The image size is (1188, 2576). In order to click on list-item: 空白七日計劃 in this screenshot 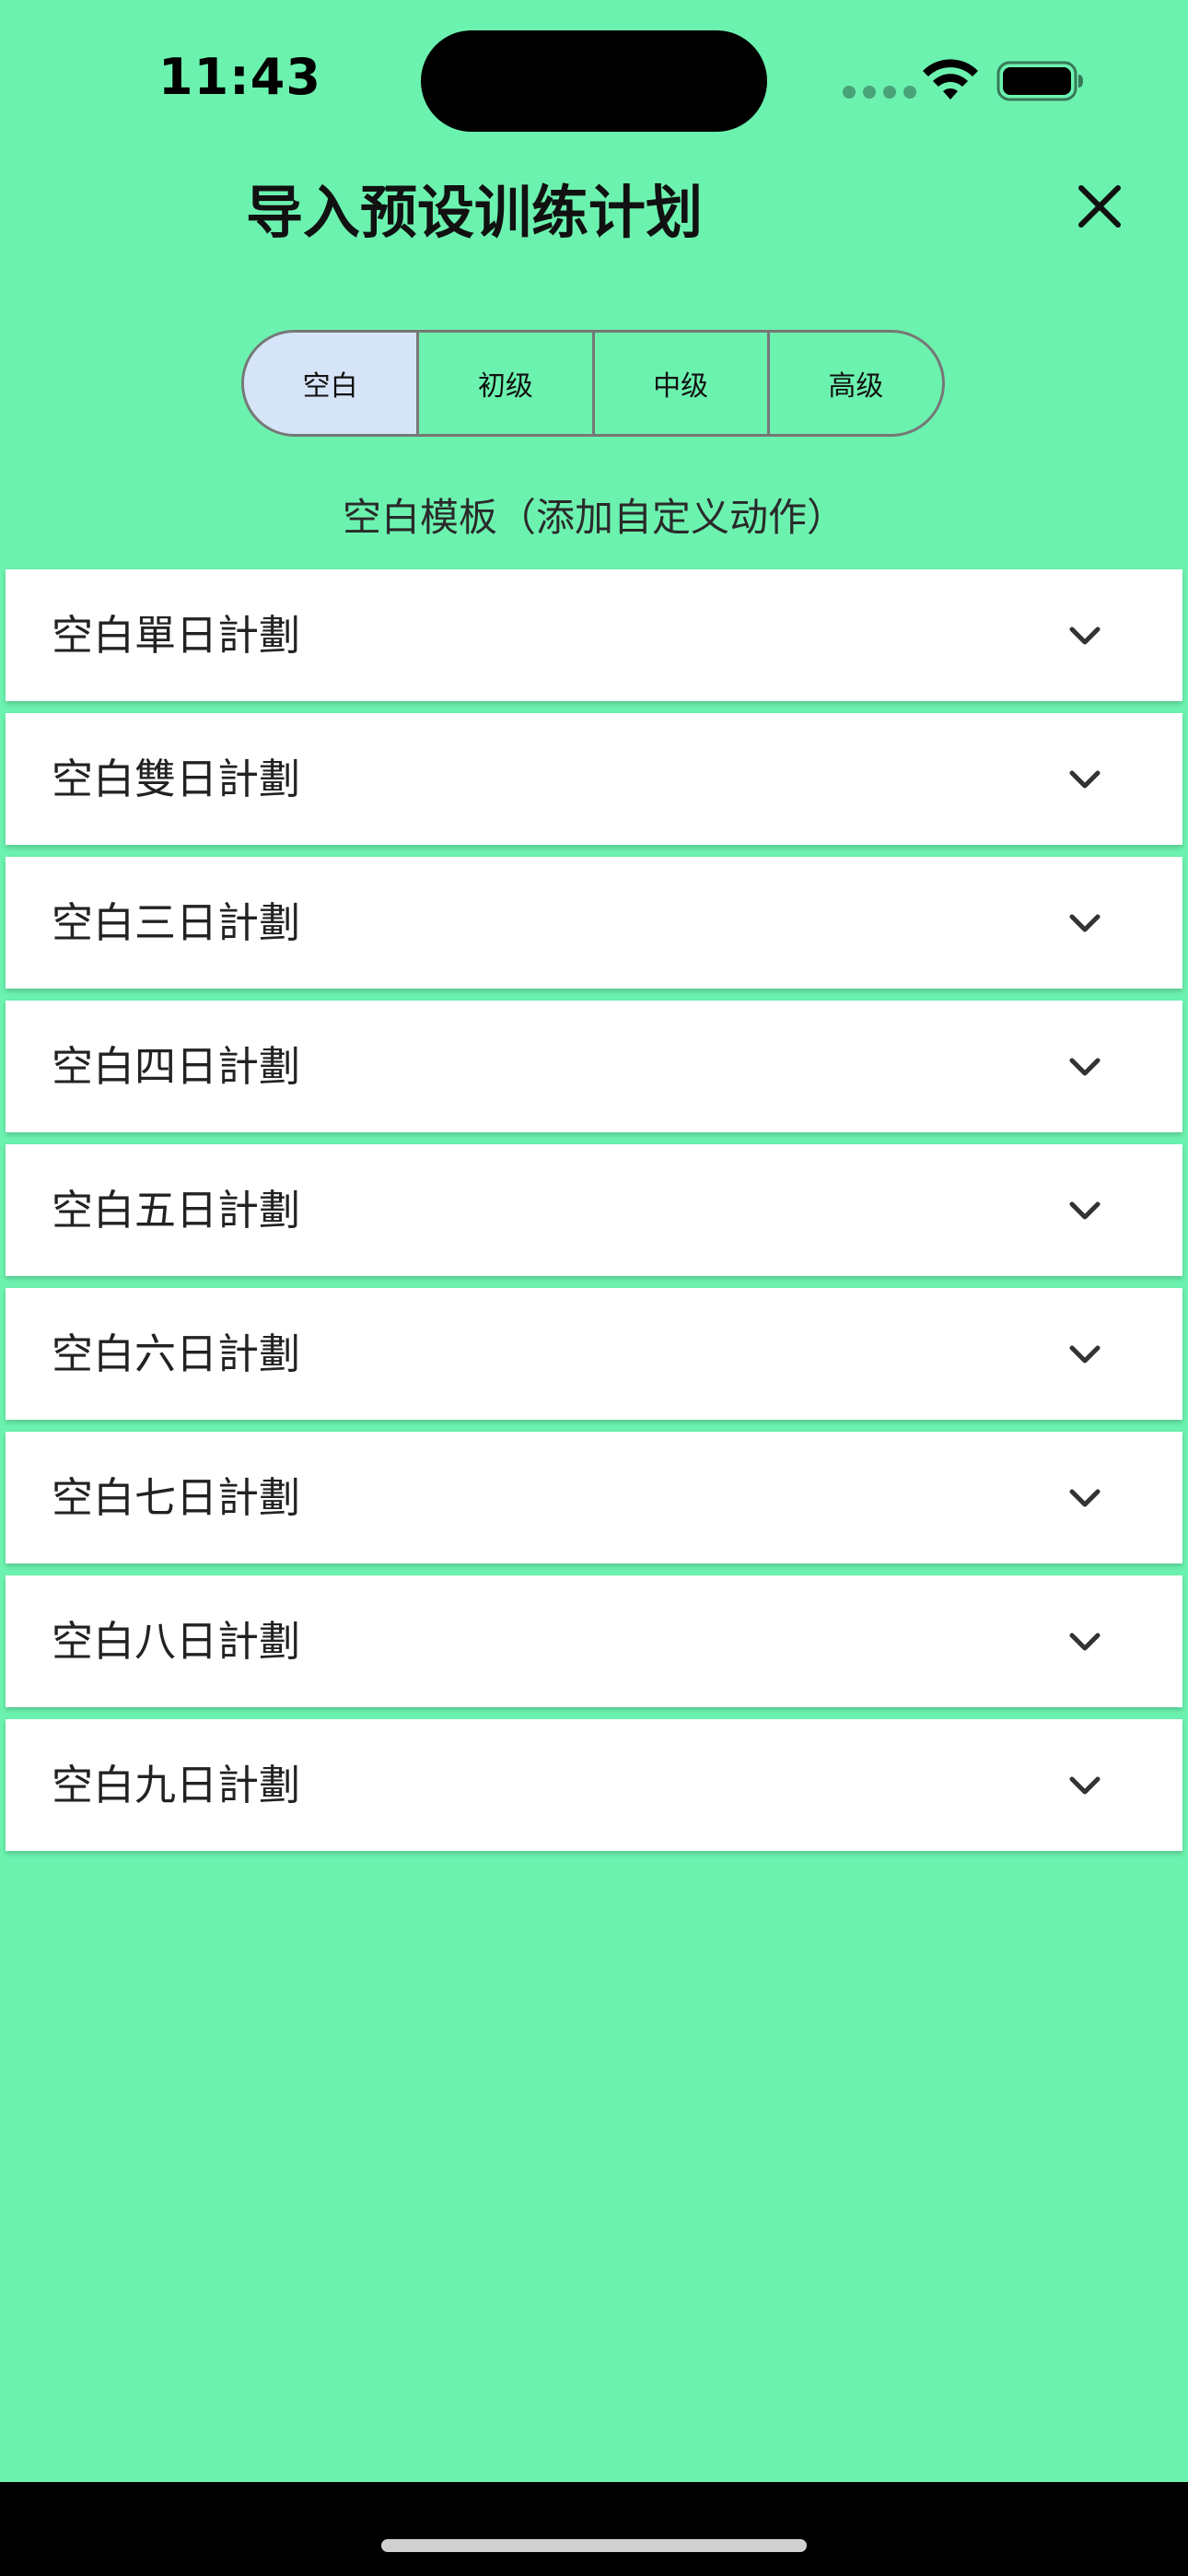, I will do `click(594, 1498)`.